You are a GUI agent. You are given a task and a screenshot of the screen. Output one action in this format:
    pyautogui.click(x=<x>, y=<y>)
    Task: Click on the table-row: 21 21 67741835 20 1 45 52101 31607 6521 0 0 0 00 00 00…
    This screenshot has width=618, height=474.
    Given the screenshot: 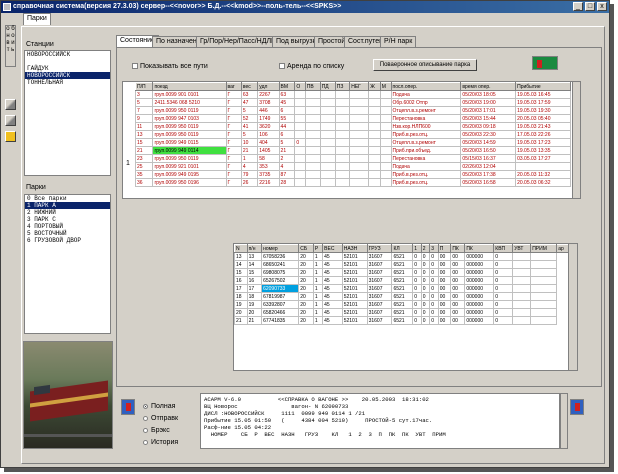 What is the action you would take?
    pyautogui.click(x=402, y=320)
    